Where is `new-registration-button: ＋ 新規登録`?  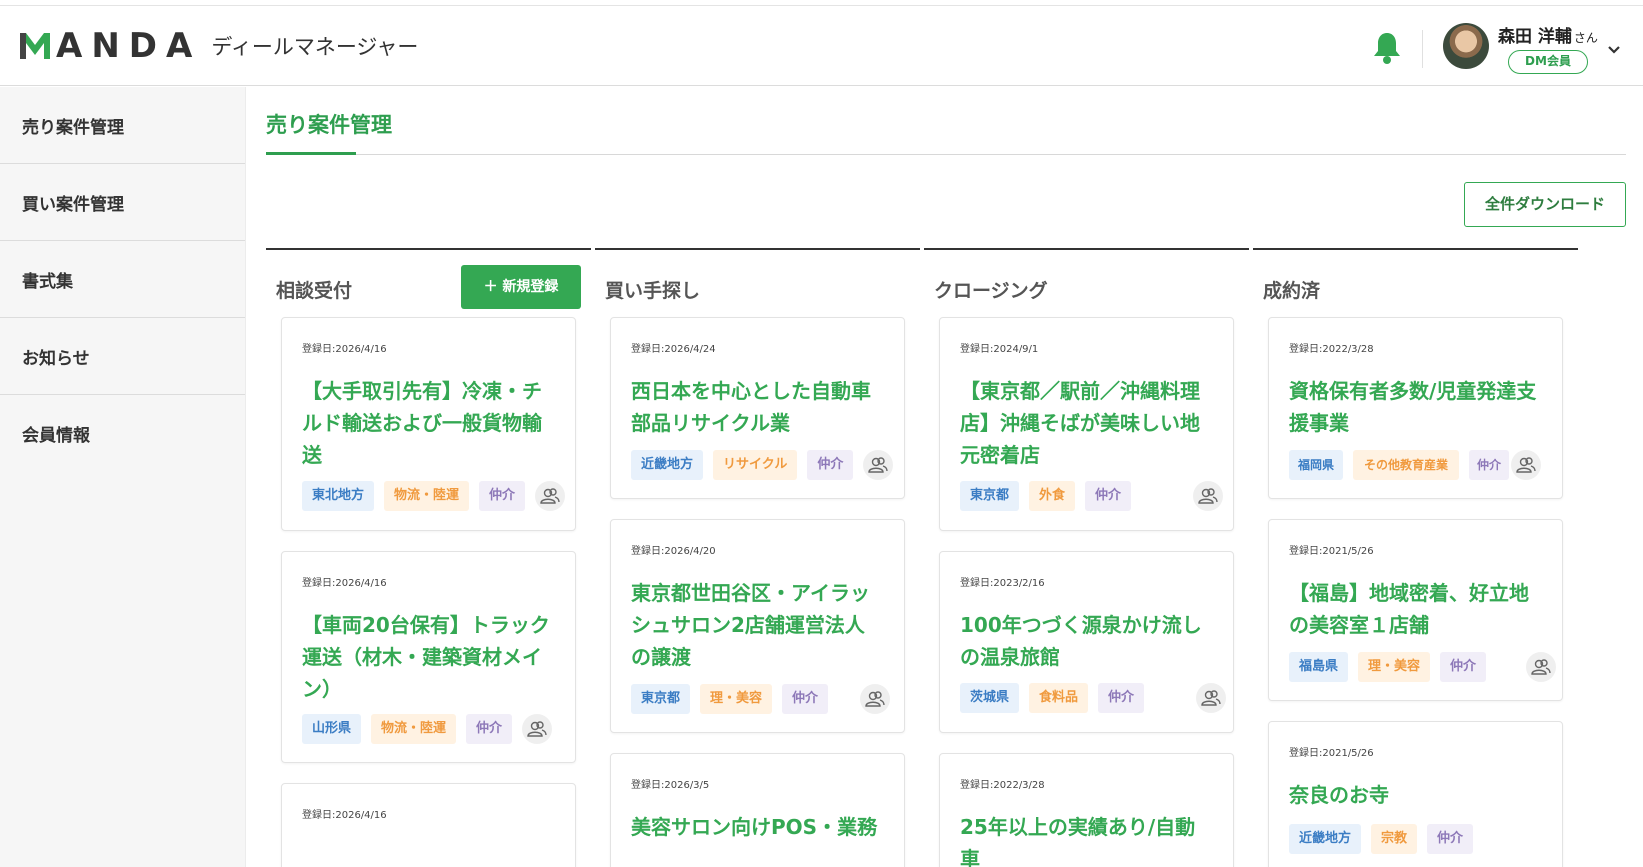
new-registration-button: ＋ 新規登録 is located at coordinates (521, 287).